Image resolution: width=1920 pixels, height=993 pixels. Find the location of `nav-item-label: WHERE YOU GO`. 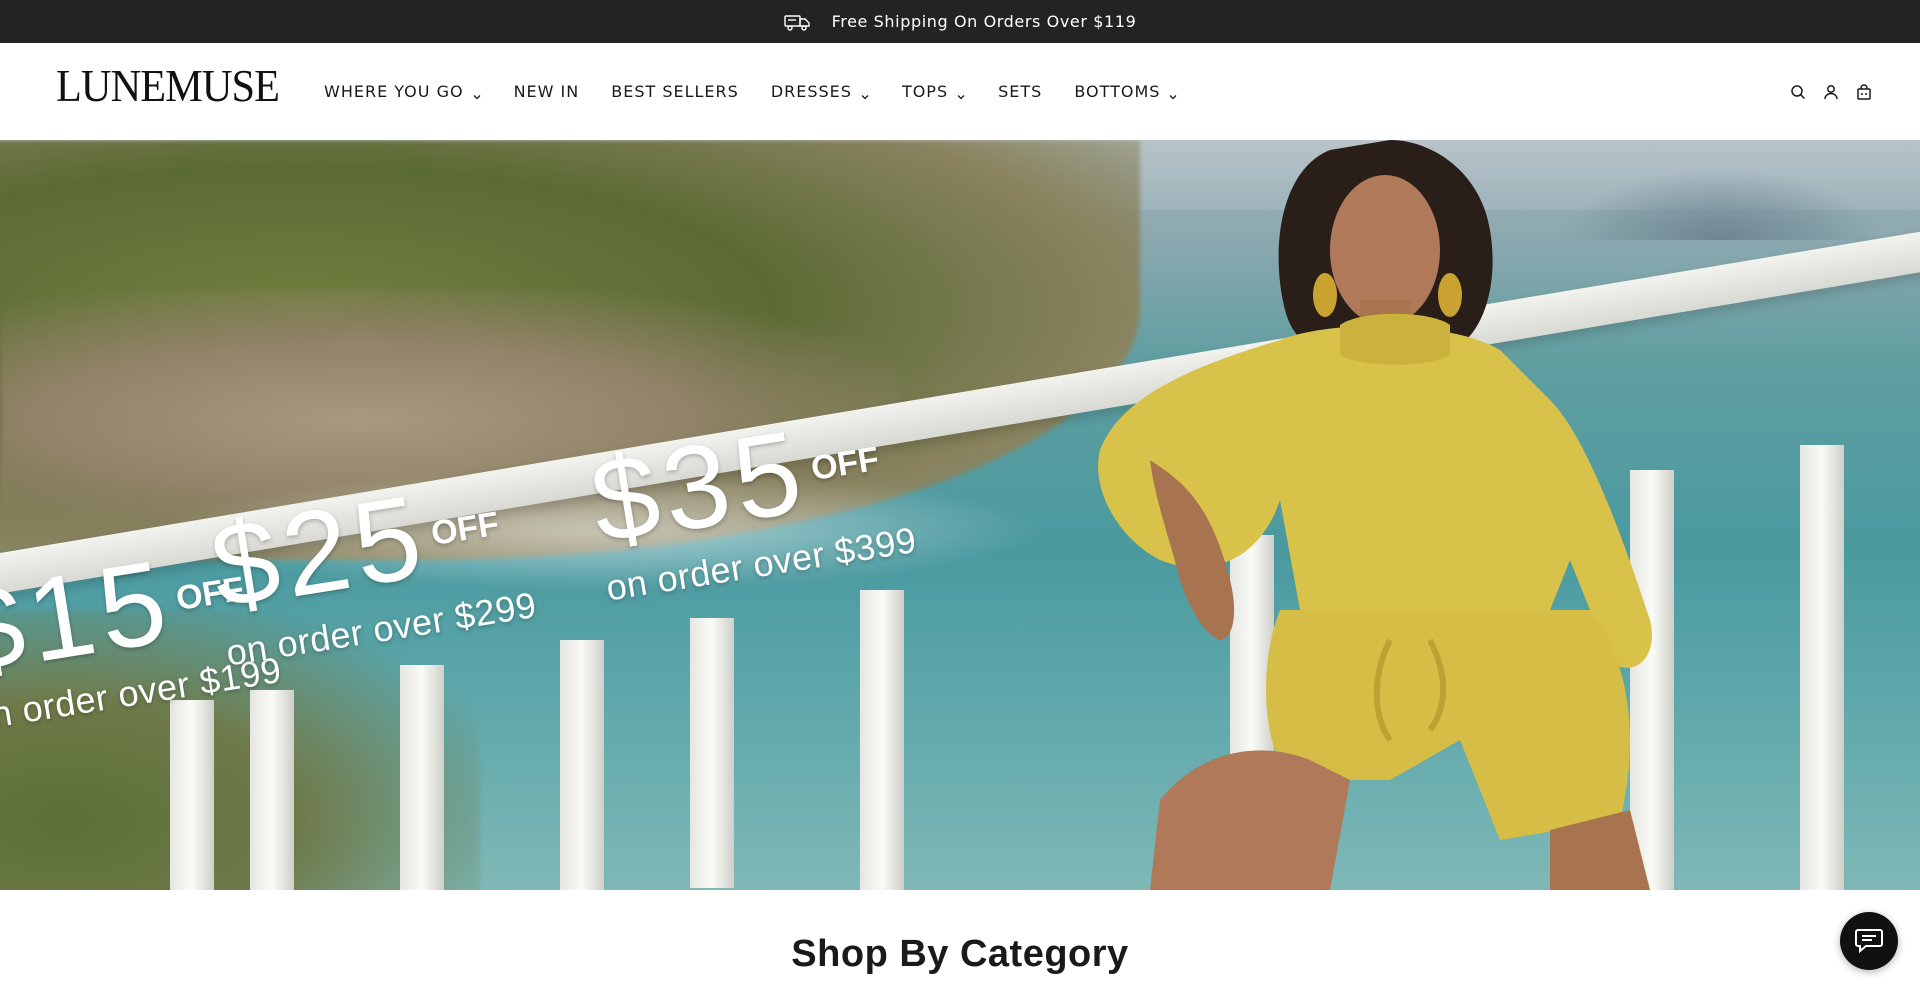

nav-item-label: WHERE YOU GO is located at coordinates (394, 91).